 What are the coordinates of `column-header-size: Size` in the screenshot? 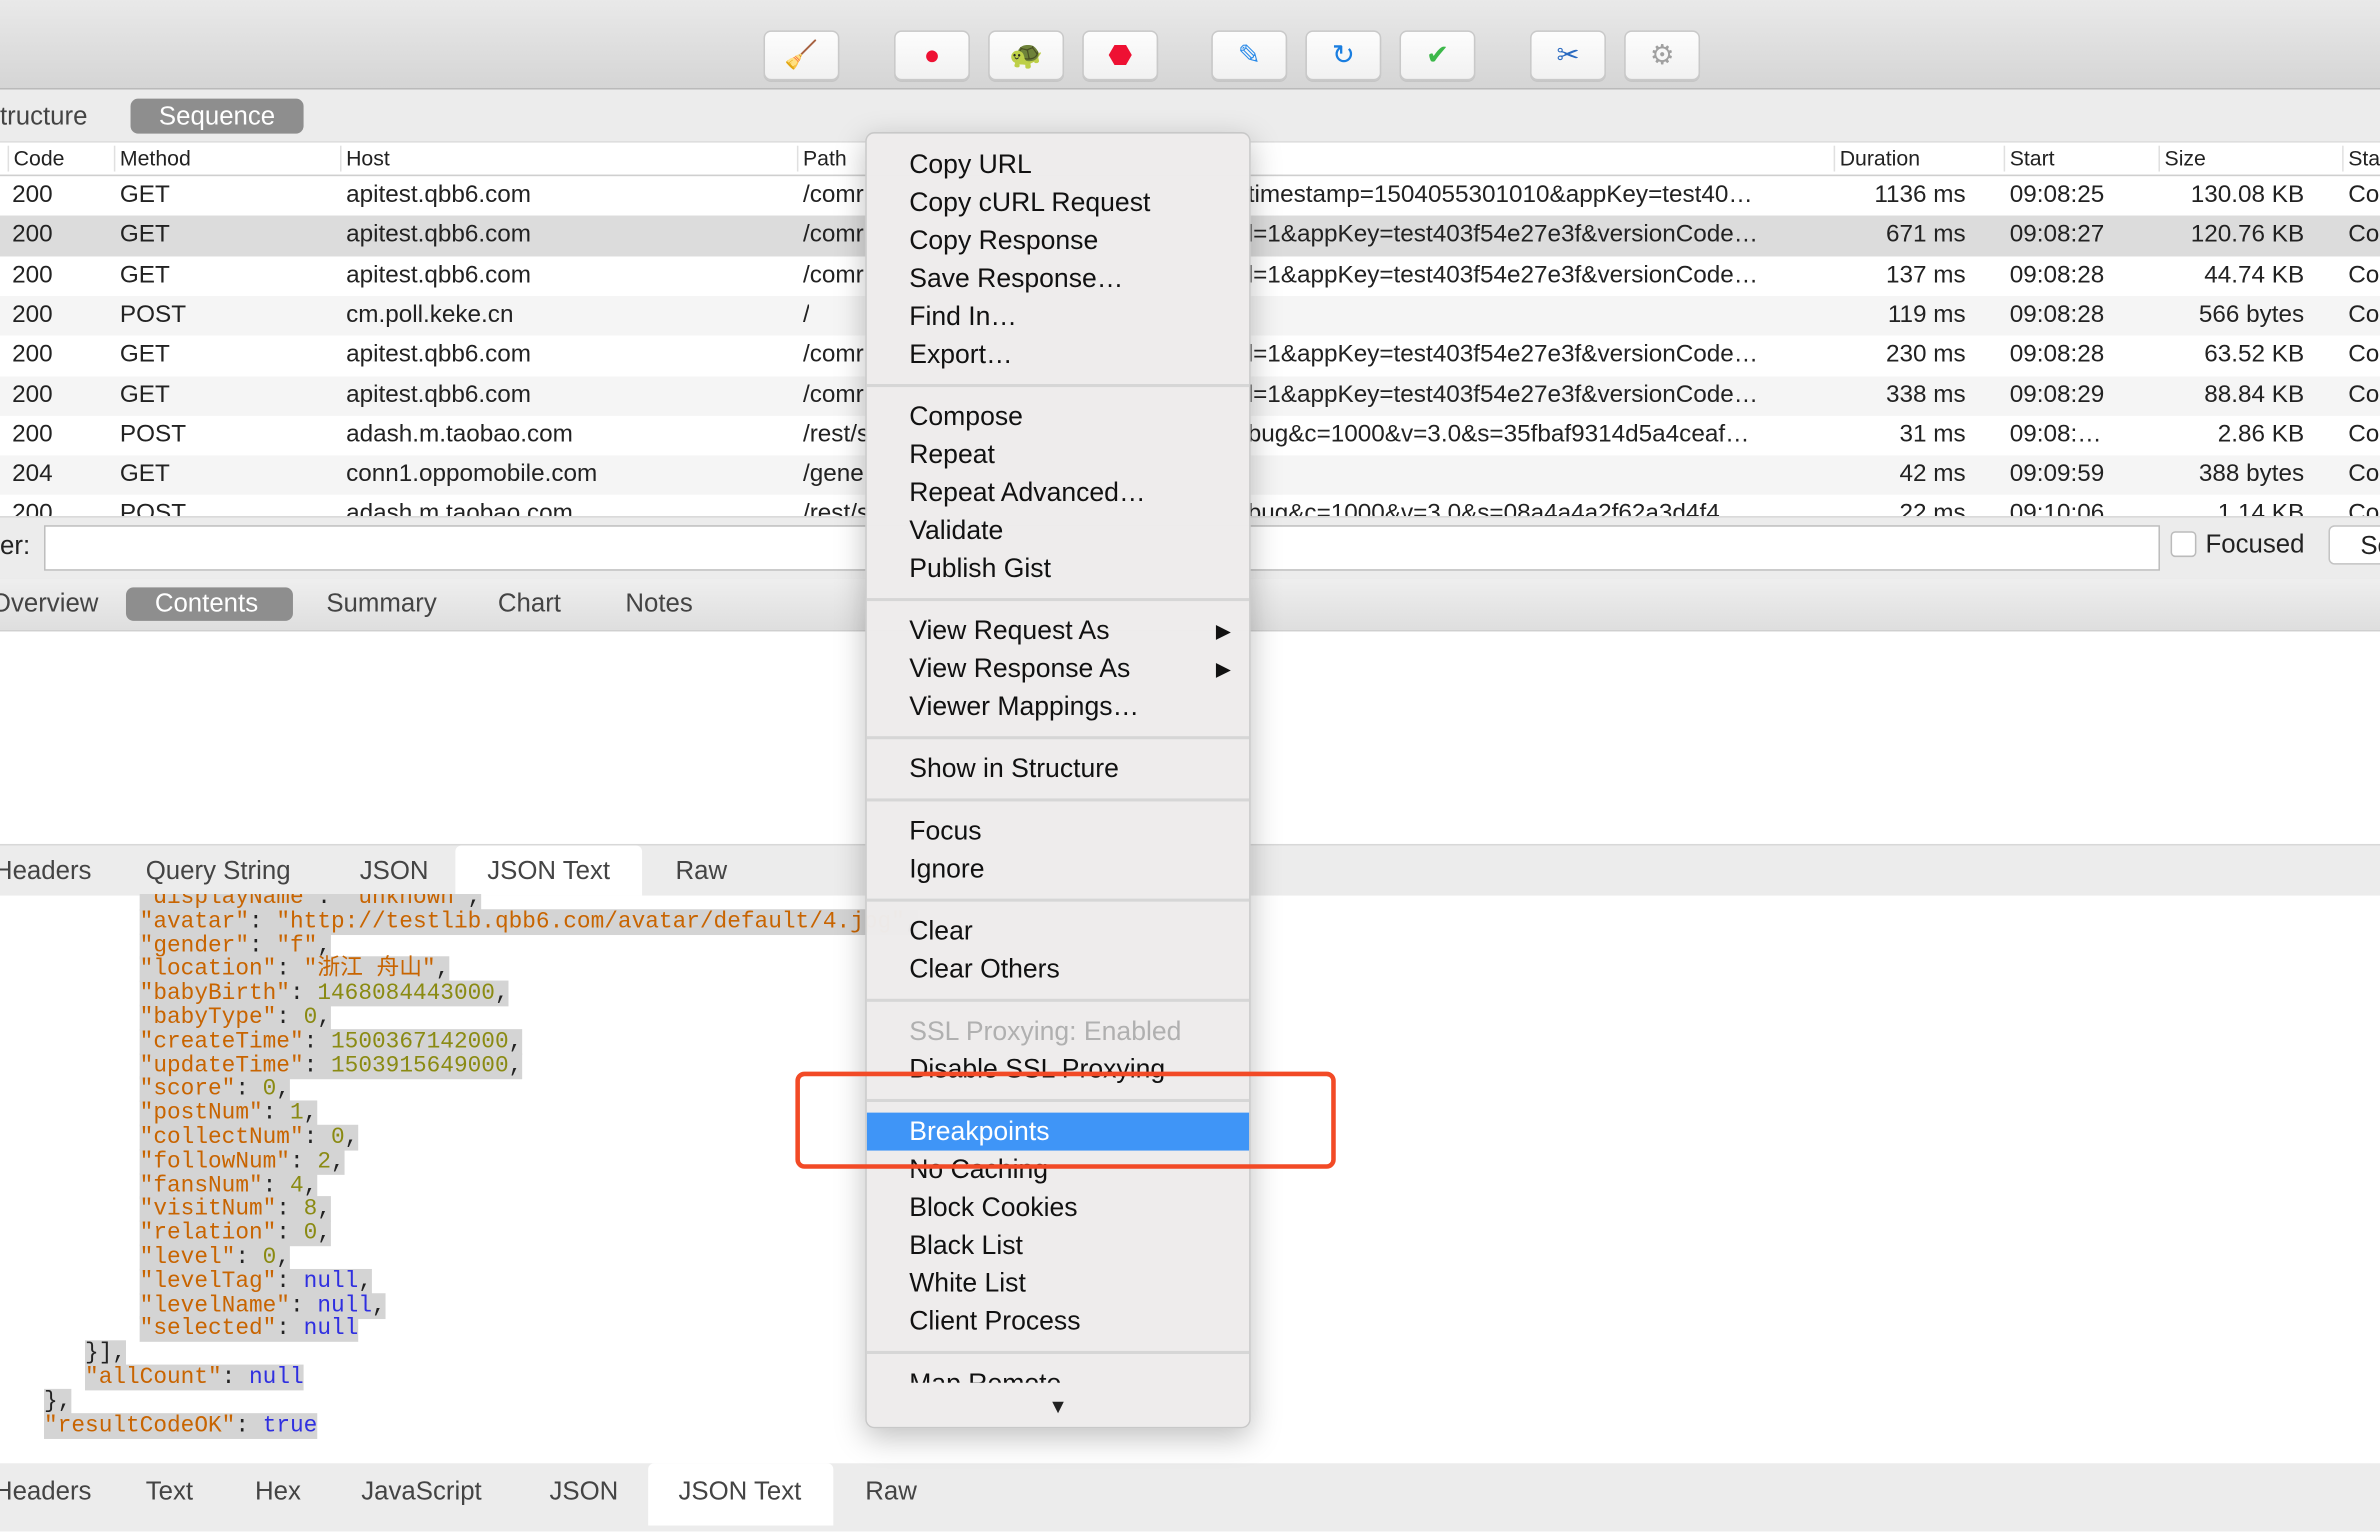 It's located at (2182, 158).